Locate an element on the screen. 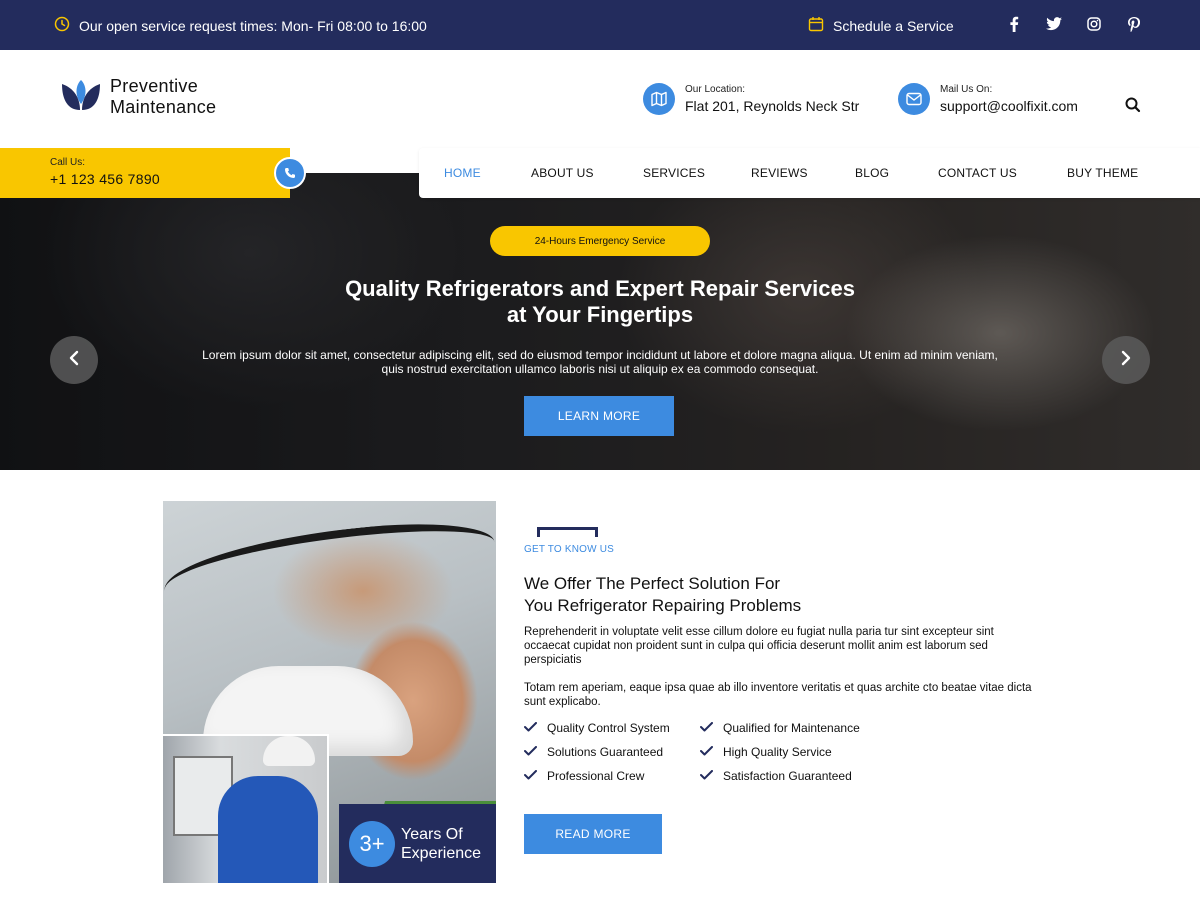 The height and width of the screenshot is (900, 1200). feature-item: Professional Crew is located at coordinates (584, 776).